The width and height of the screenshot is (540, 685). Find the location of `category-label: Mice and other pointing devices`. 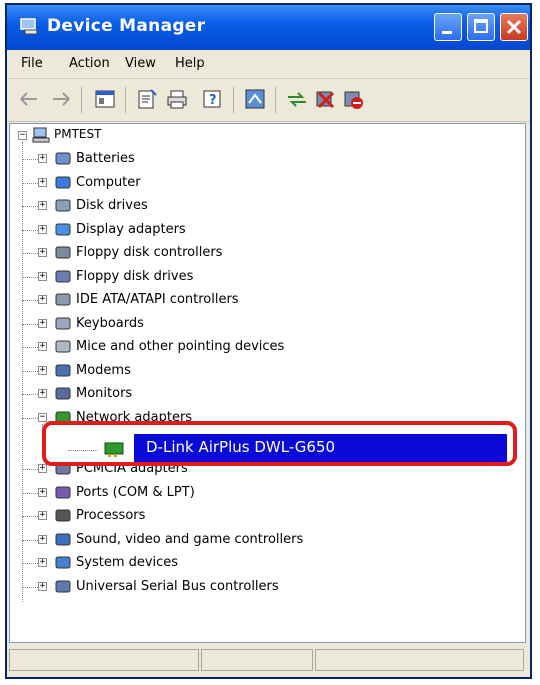

category-label: Mice and other pointing devices is located at coordinates (180, 346).